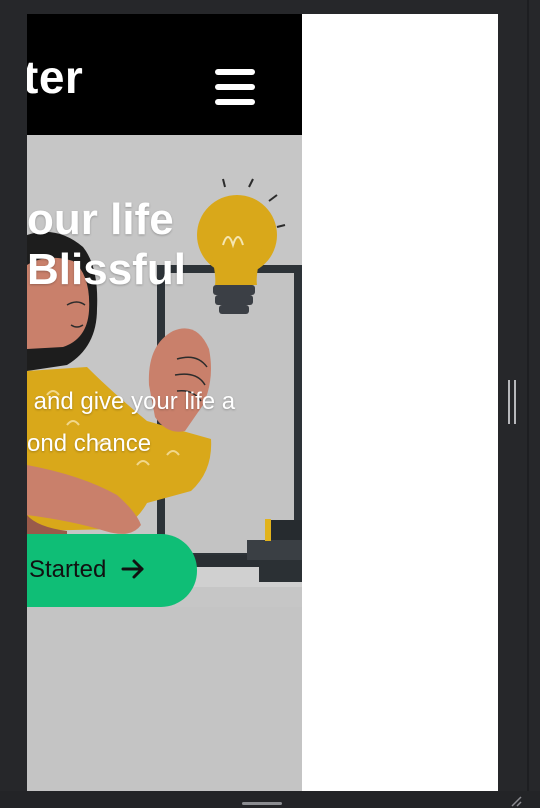  I want to click on hero-subtitle: and give your life a ond chance, so click(131, 422).